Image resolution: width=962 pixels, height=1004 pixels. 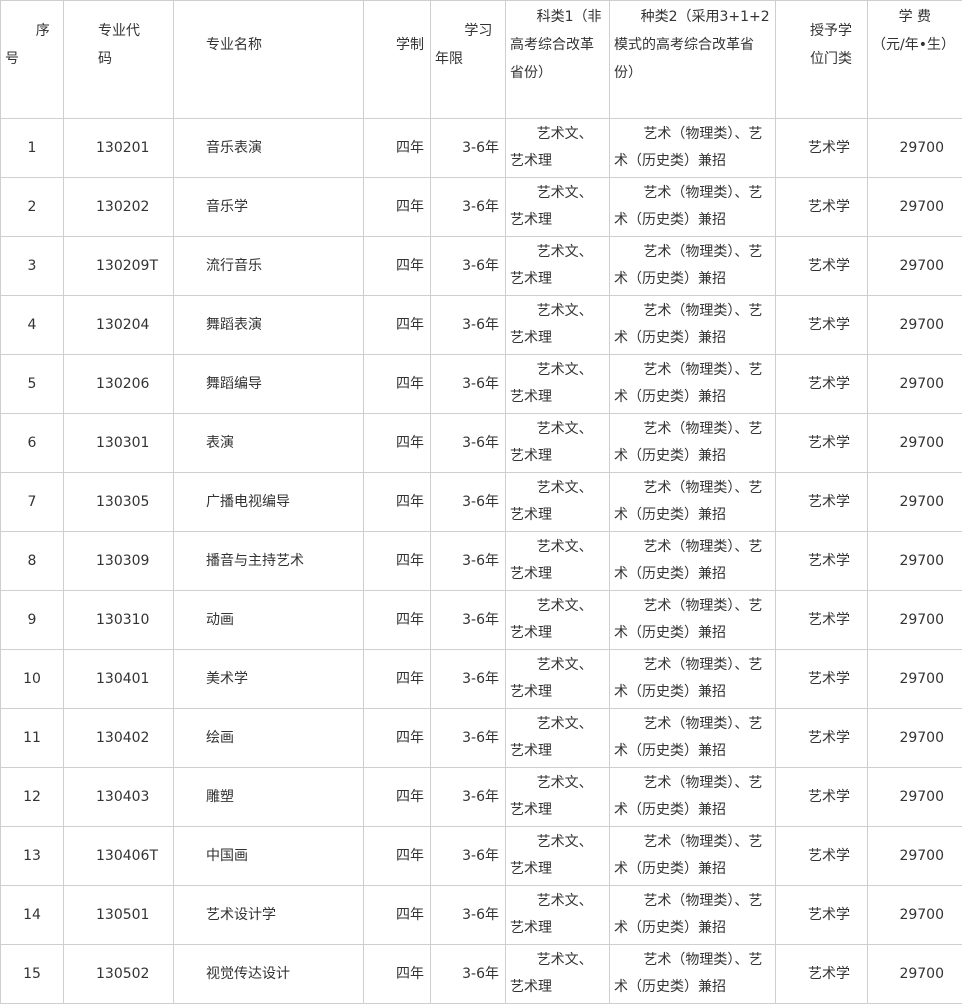 I want to click on cell-seq: 6, so click(x=32, y=443).